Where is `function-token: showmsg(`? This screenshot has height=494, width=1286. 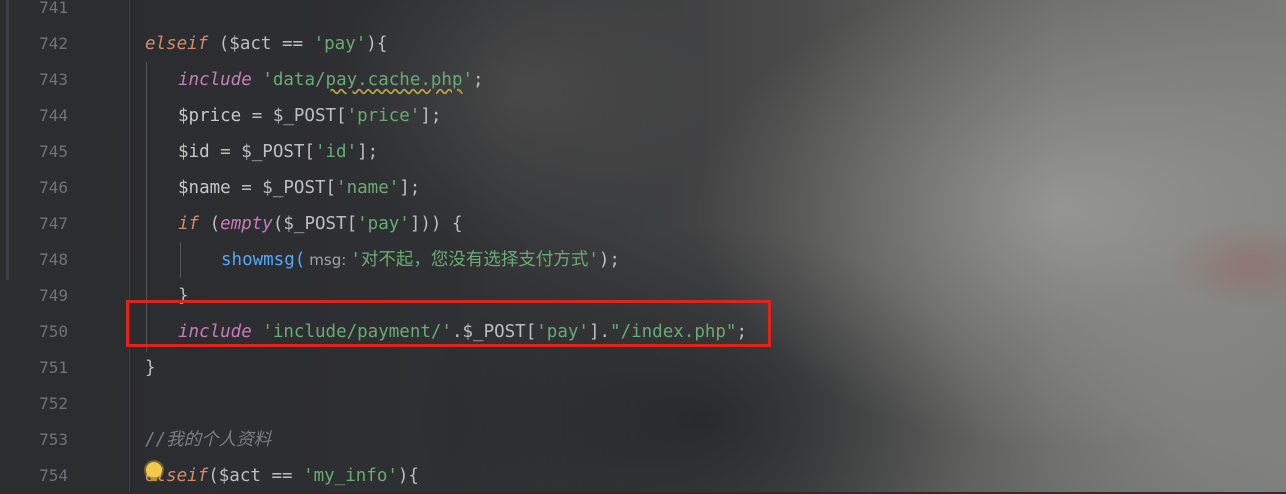
function-token: showmsg( is located at coordinates (263, 260).